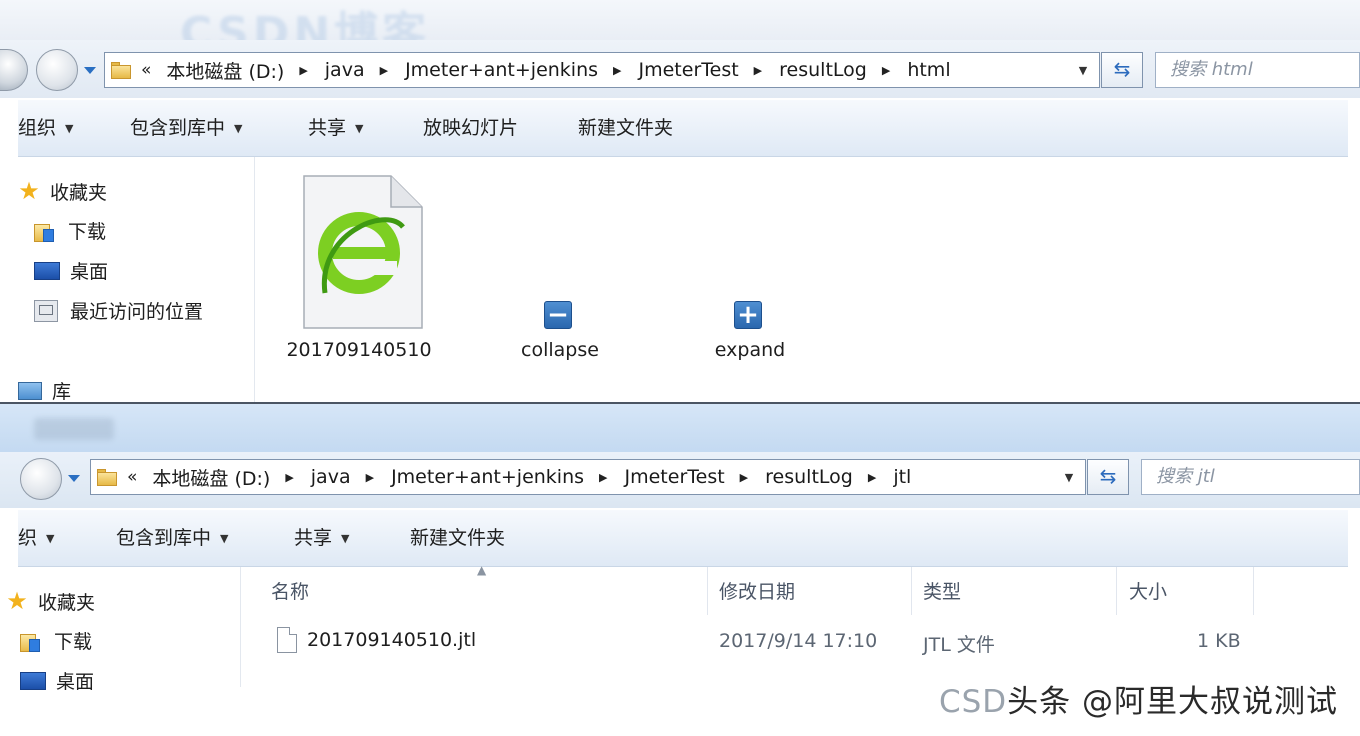  Describe the element at coordinates (359, 350) in the screenshot. I see `file-name: 201709140510` at that location.